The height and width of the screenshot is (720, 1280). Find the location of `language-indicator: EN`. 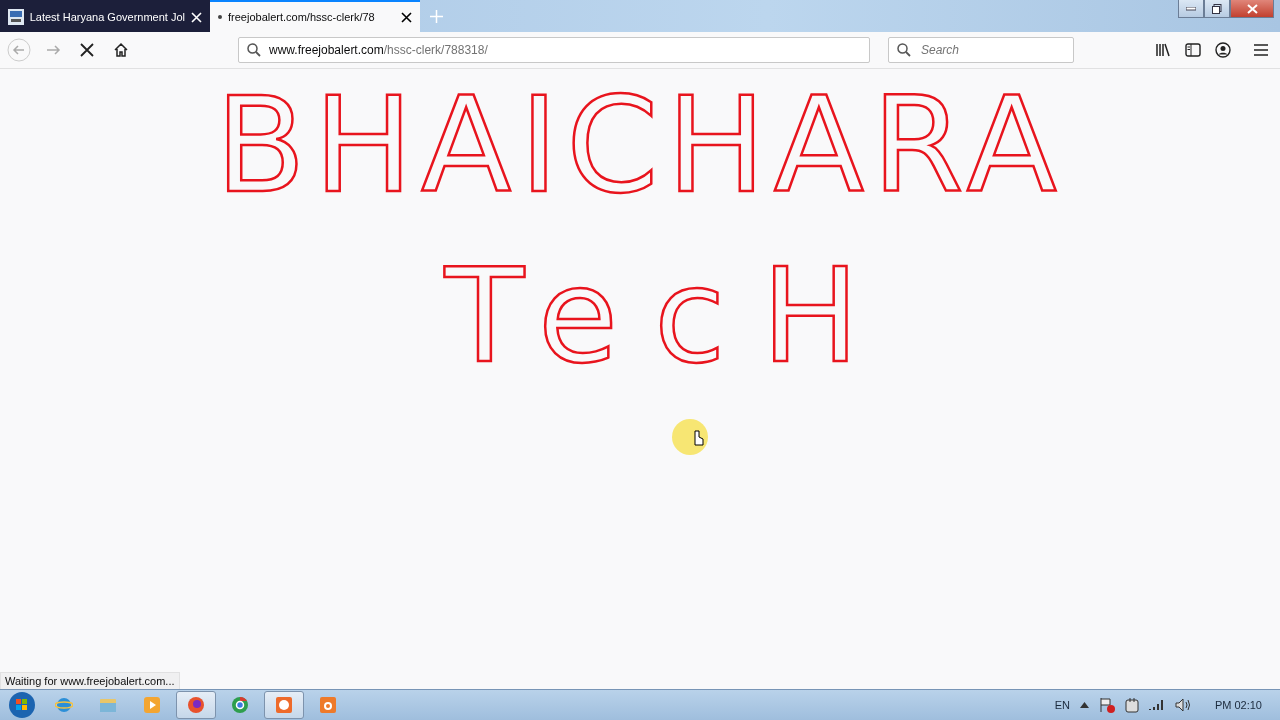

language-indicator: EN is located at coordinates (1062, 705).